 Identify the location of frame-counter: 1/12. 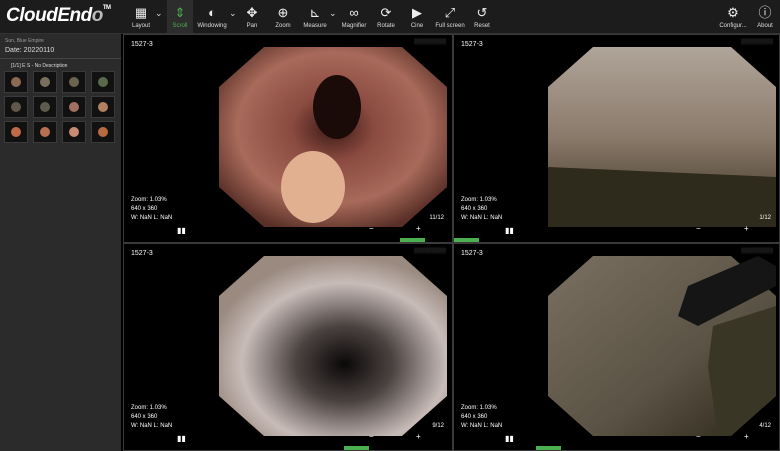
(765, 218).